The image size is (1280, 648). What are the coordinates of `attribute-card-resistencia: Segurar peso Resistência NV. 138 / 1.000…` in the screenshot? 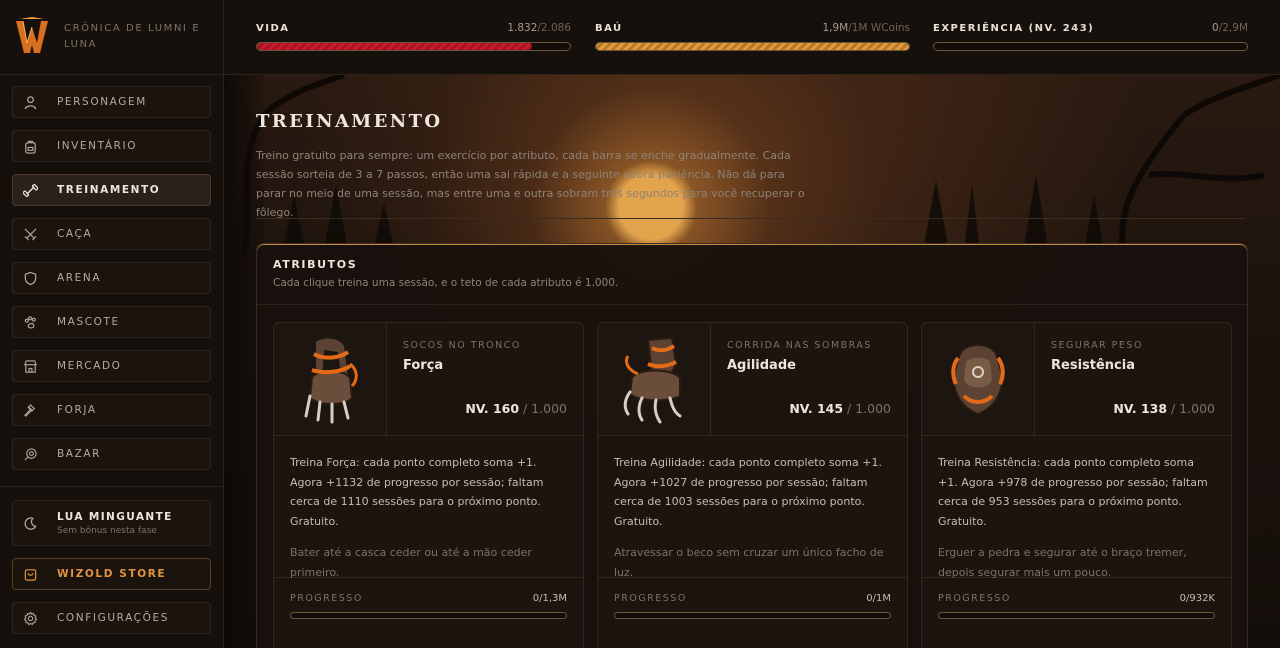 It's located at (1076, 485).